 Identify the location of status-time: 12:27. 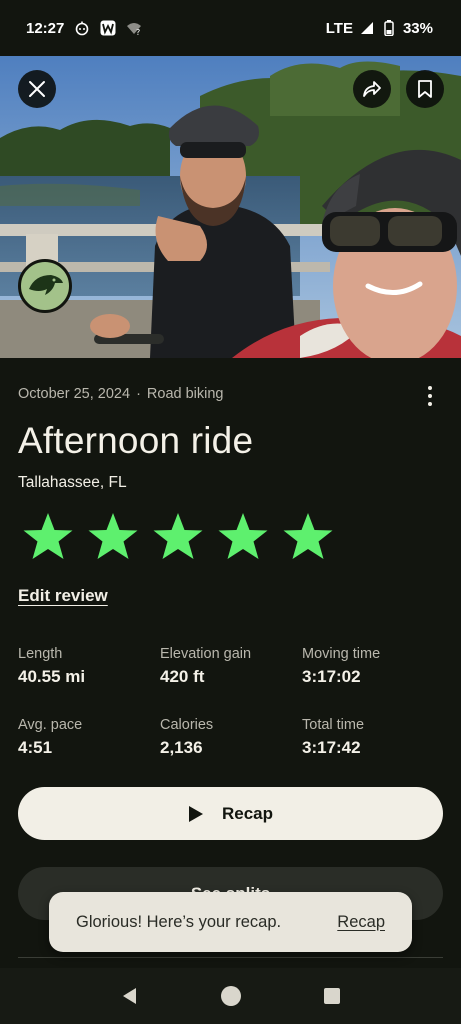
(45, 28).